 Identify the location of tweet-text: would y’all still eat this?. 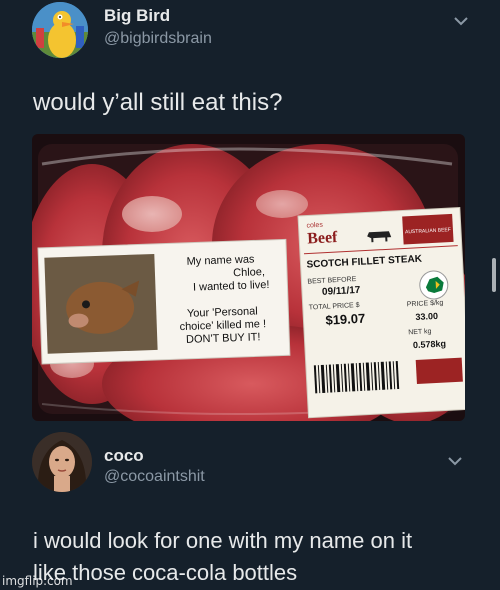
(158, 102).